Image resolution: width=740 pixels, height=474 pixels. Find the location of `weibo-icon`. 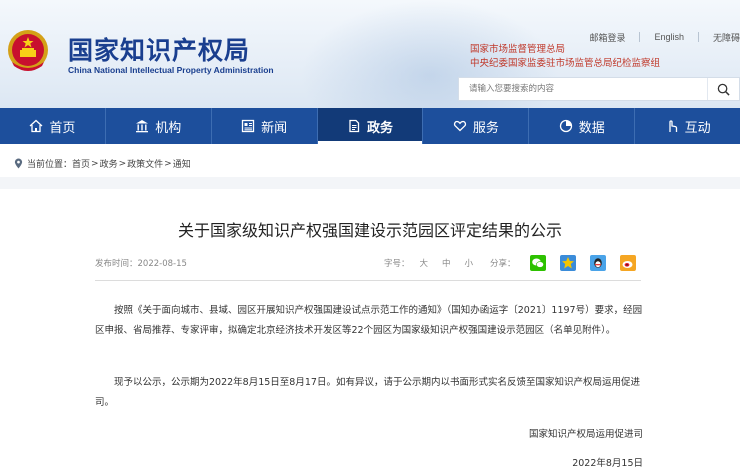

weibo-icon is located at coordinates (627, 263).